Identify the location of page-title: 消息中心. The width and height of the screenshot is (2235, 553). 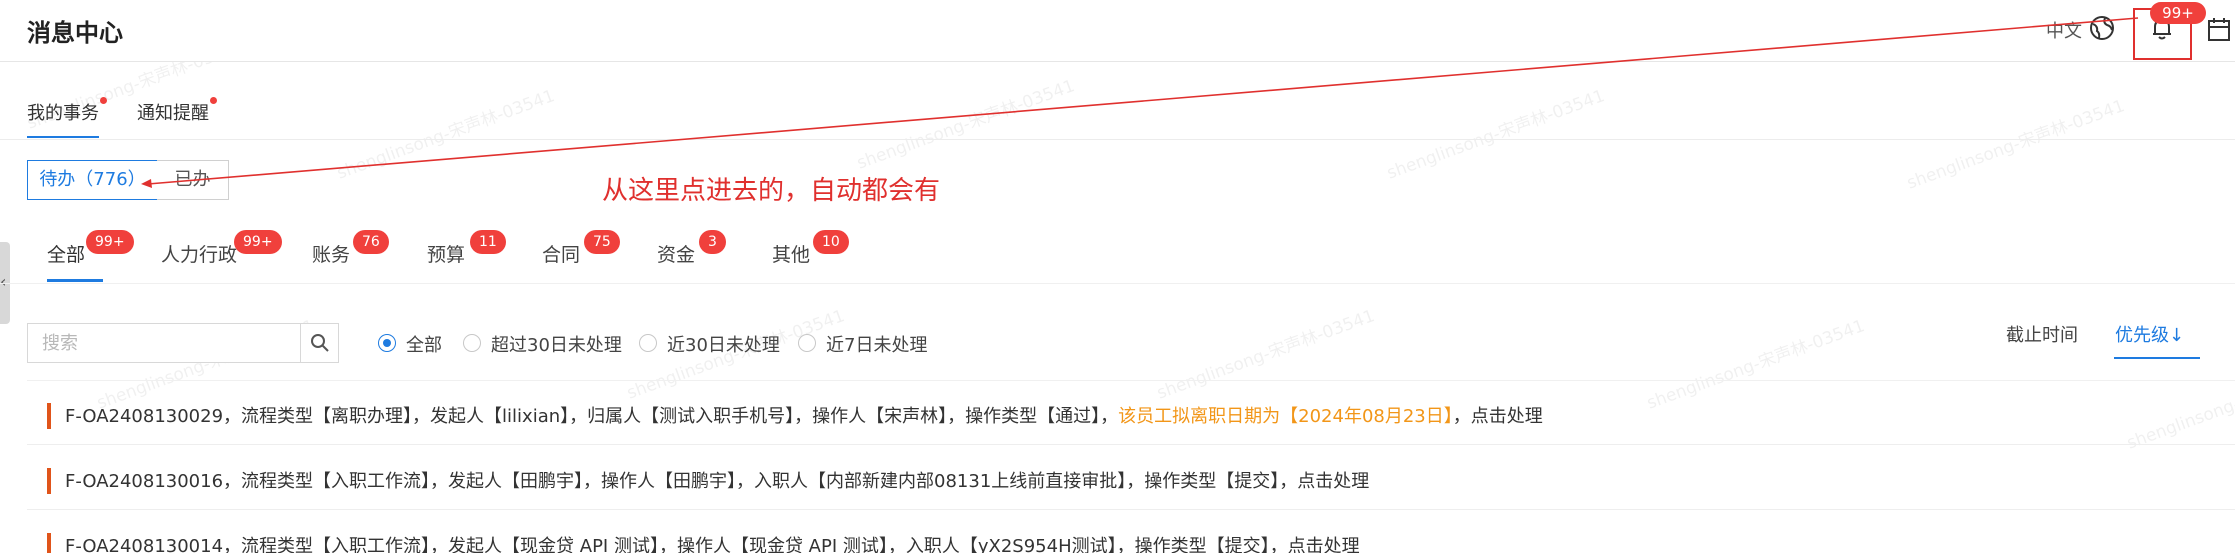
(75, 33).